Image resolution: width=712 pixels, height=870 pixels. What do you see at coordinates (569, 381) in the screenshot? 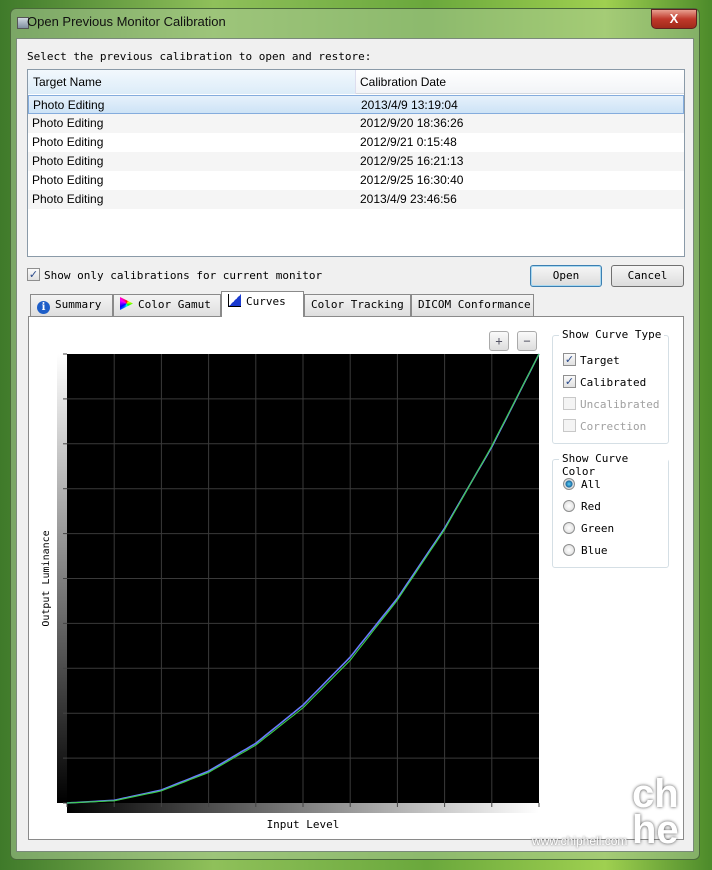
I see `curve-type-checkbox-calibrated: ✓` at bounding box center [569, 381].